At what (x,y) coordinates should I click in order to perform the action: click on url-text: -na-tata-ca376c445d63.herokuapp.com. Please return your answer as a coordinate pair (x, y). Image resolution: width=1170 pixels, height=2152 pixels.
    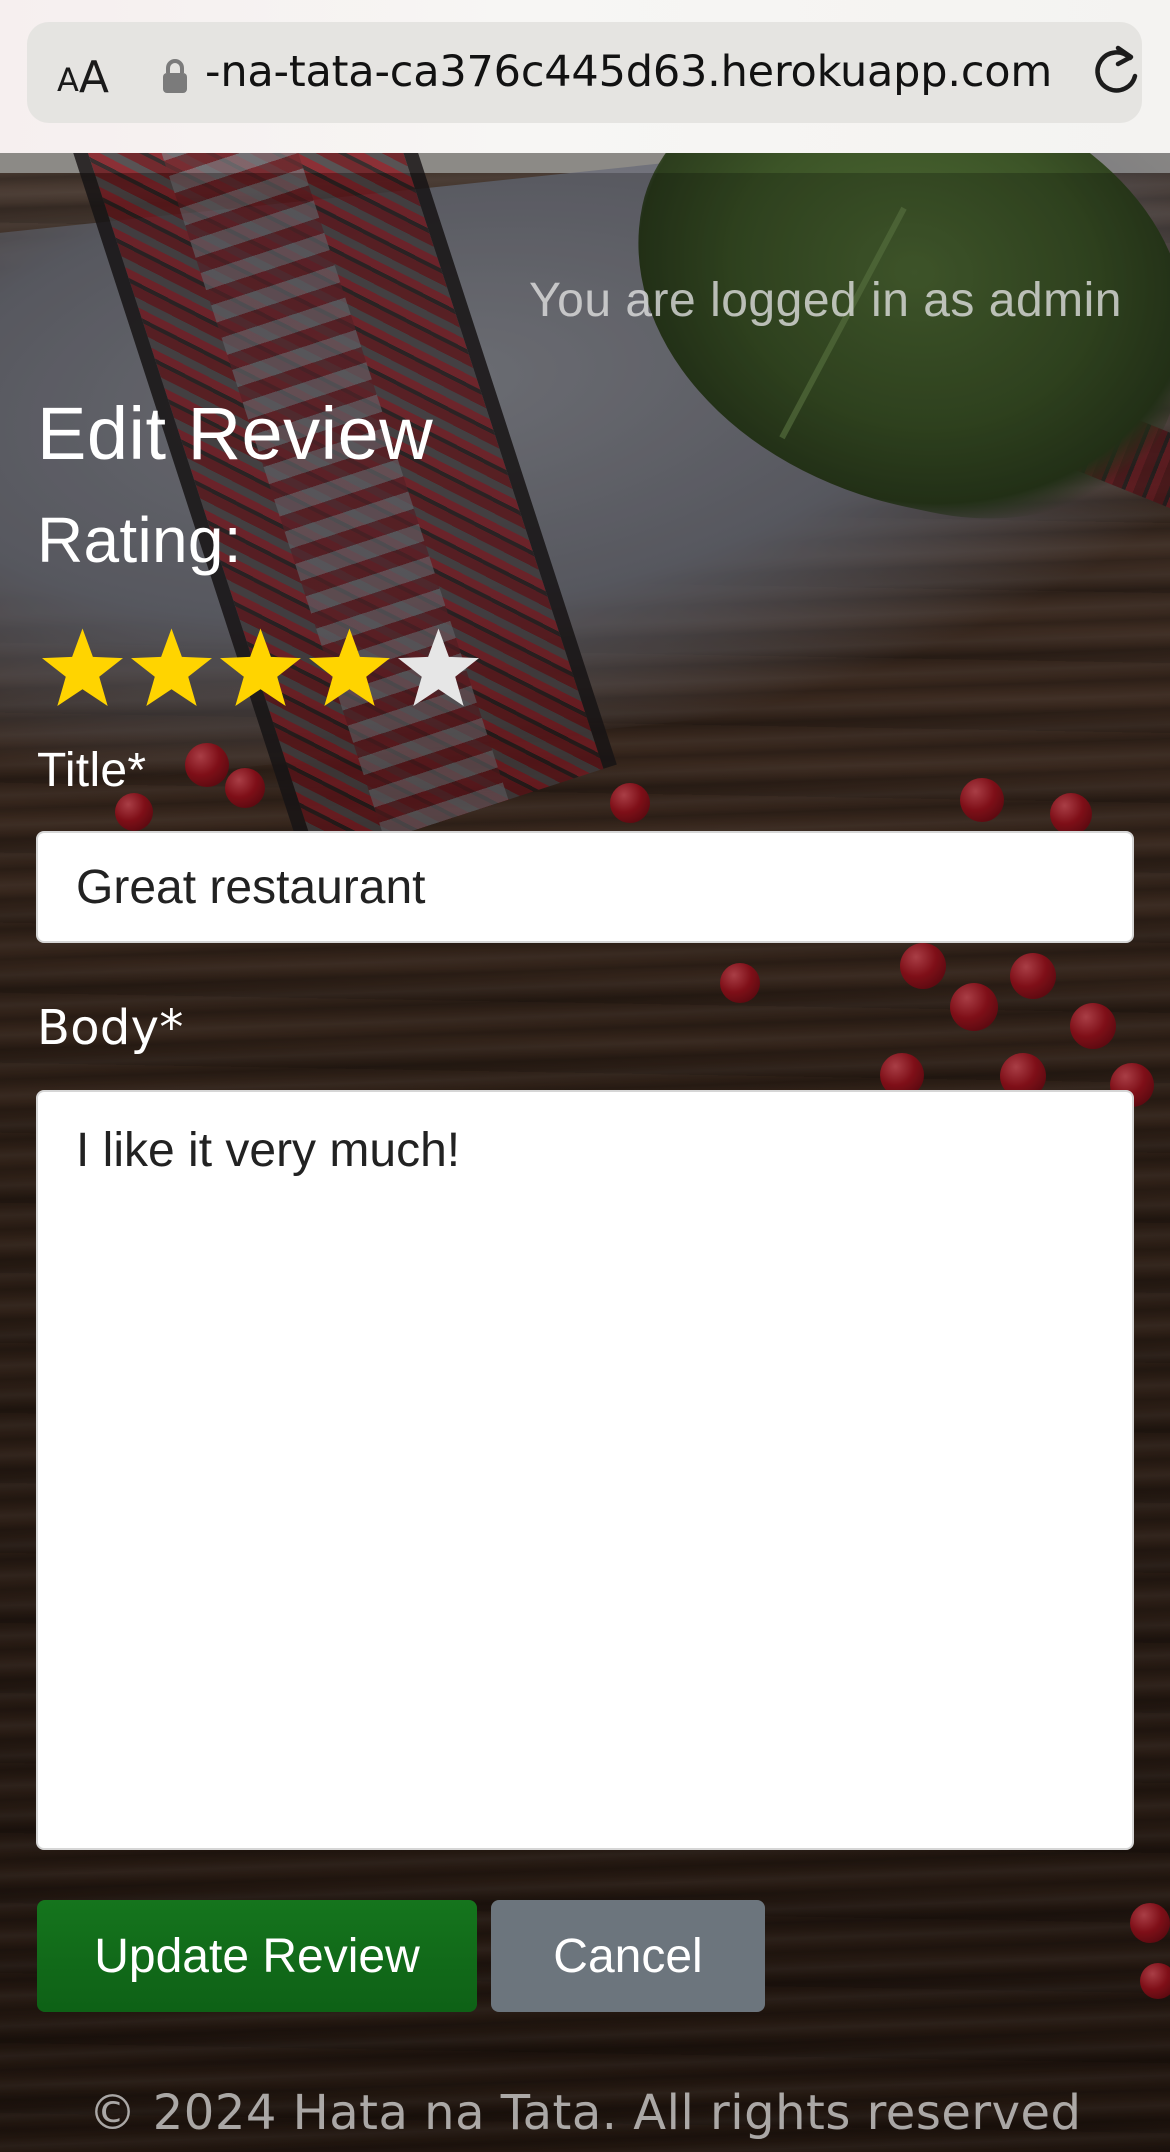
    Looking at the image, I should click on (629, 72).